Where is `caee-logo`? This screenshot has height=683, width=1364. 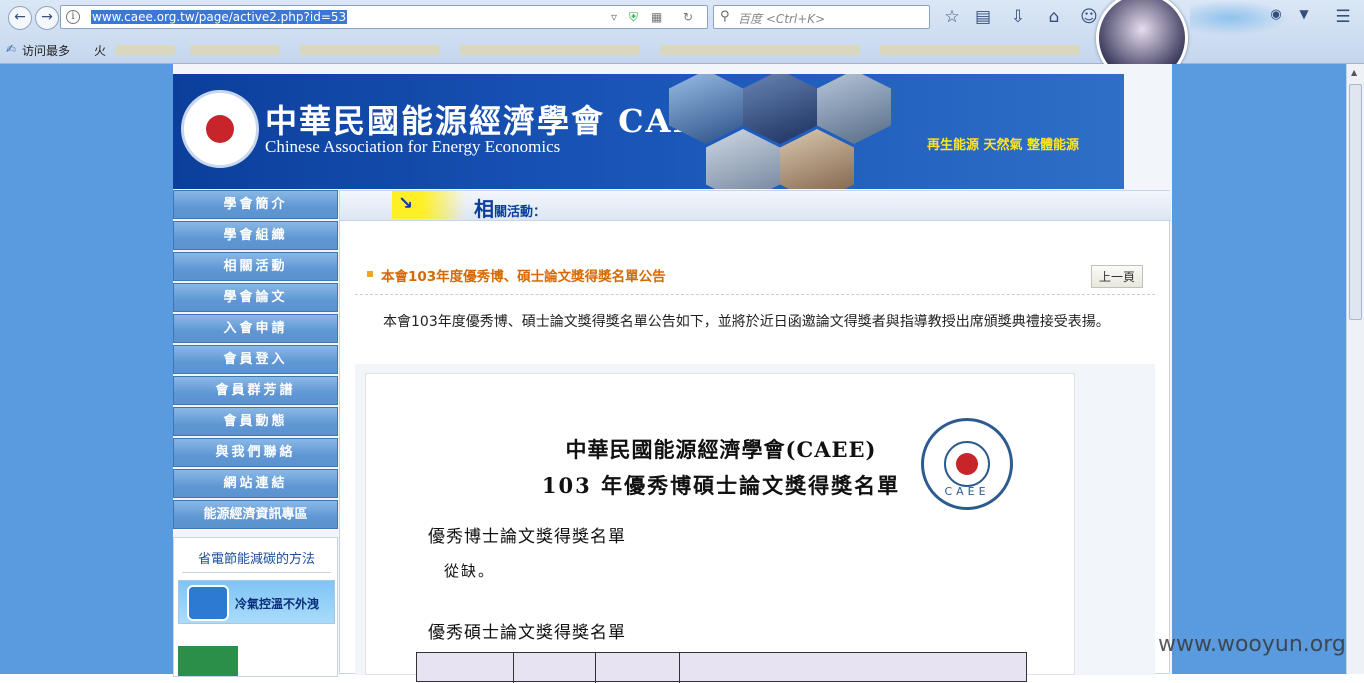
caee-logo is located at coordinates (220, 129).